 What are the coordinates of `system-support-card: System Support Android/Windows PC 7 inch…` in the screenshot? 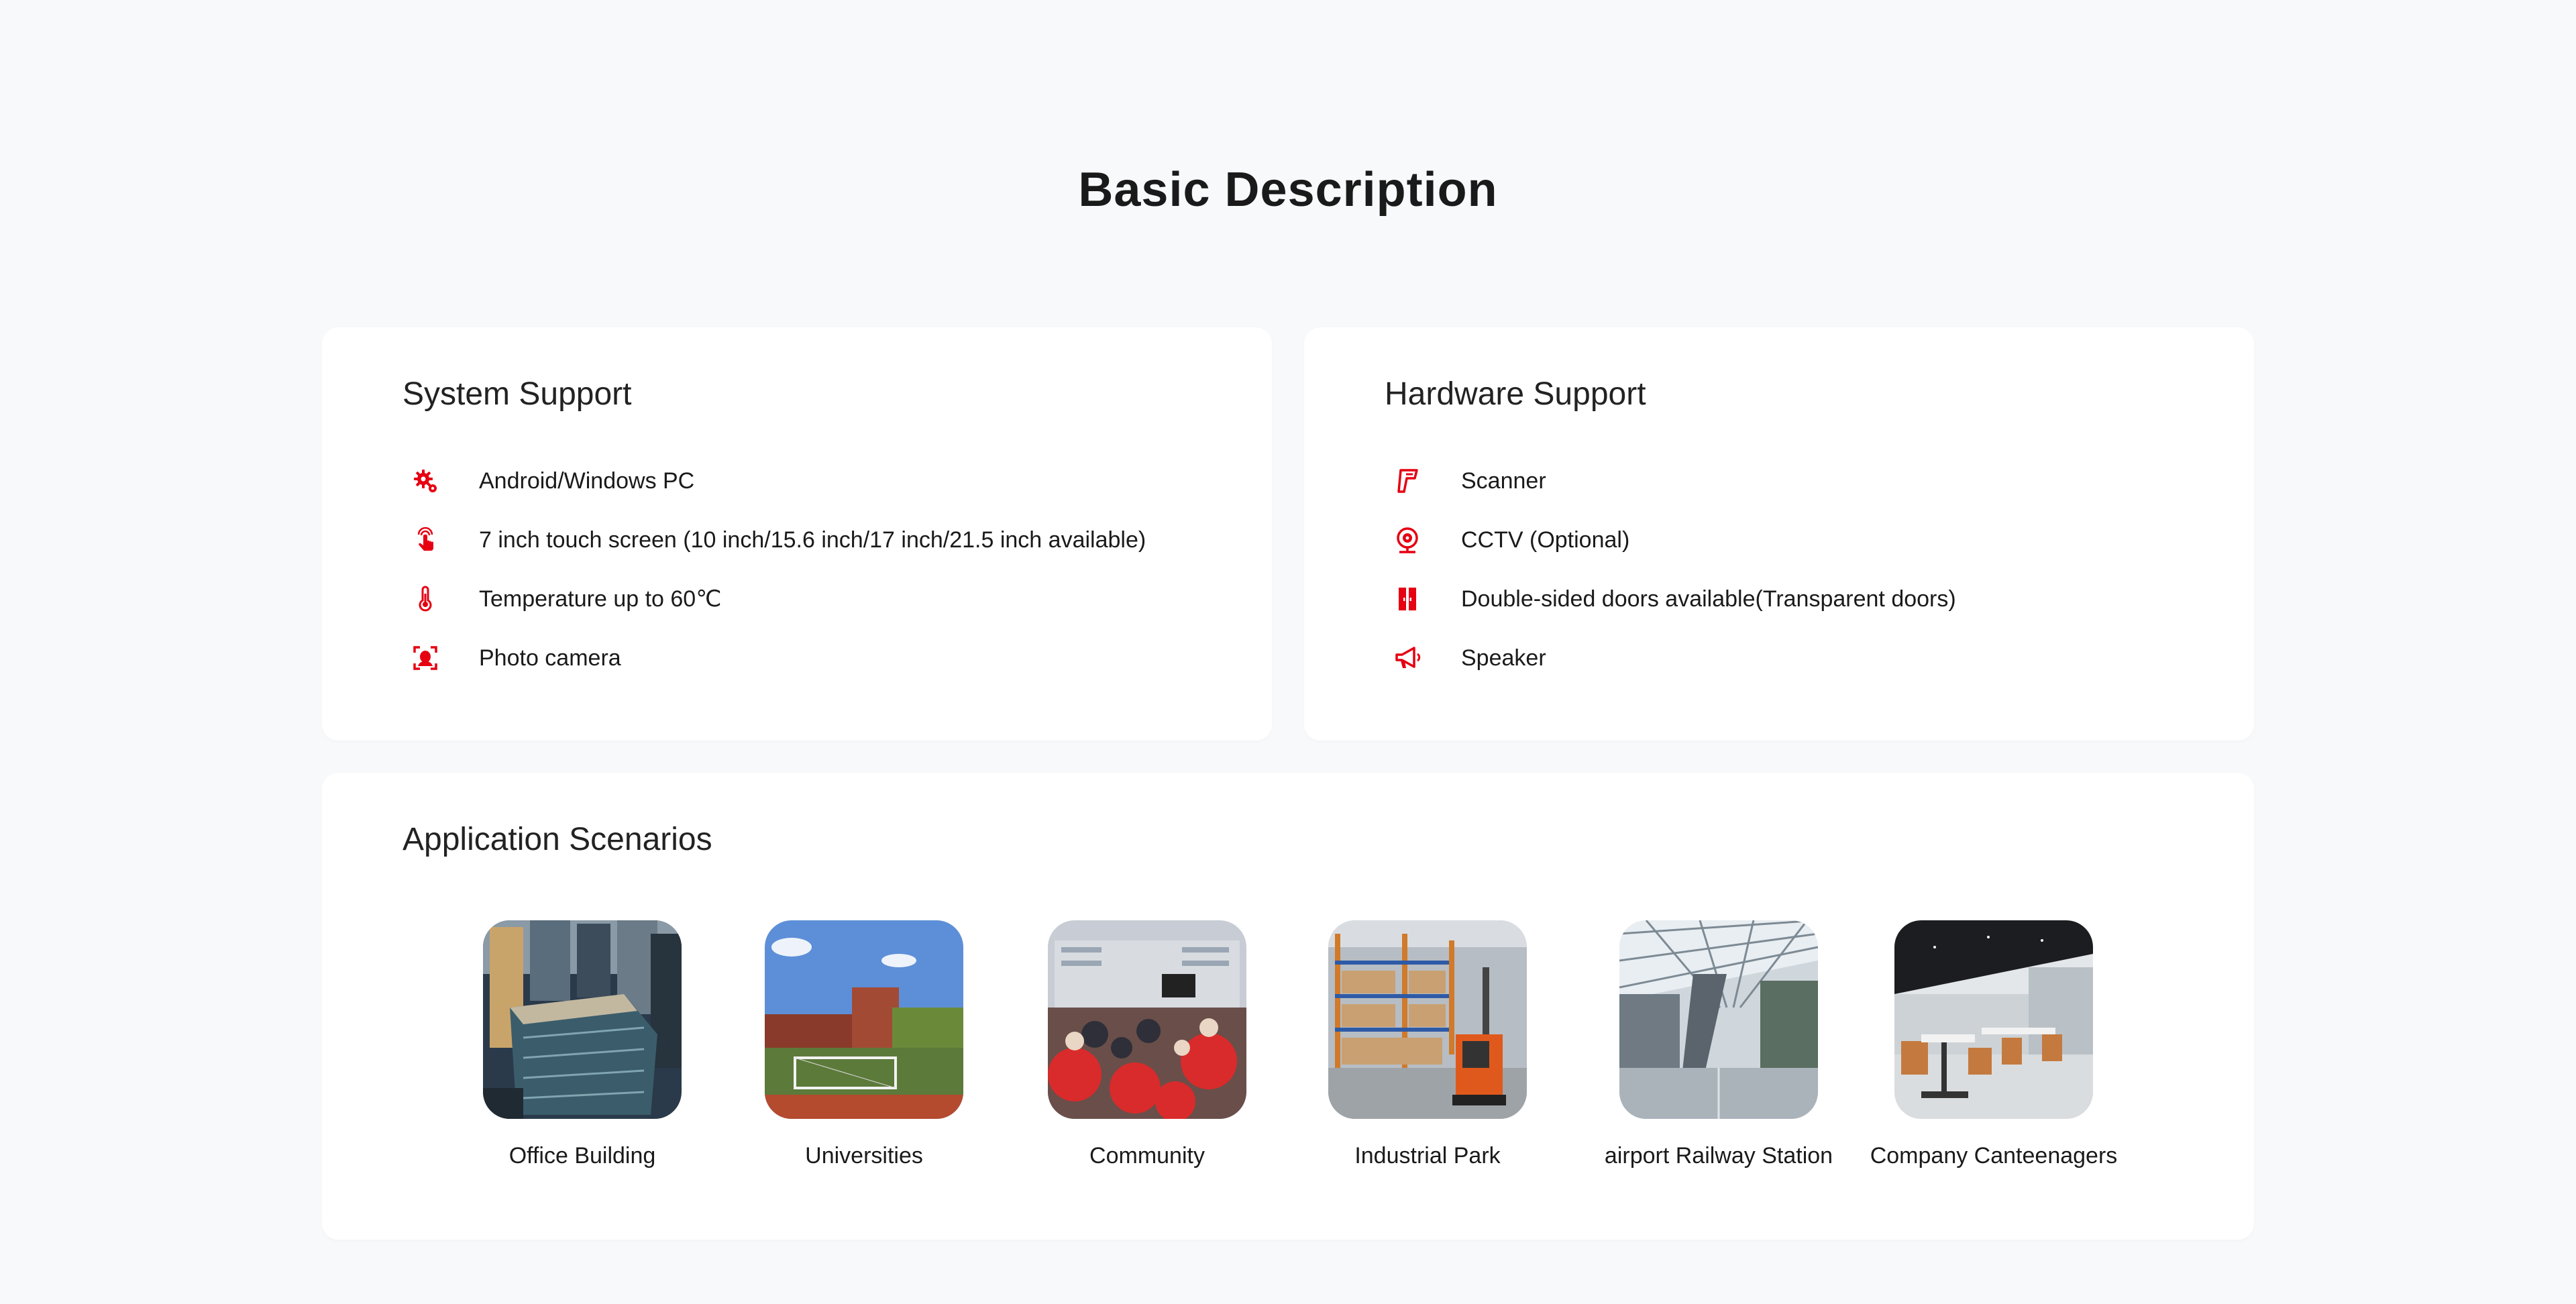 It's located at (797, 534).